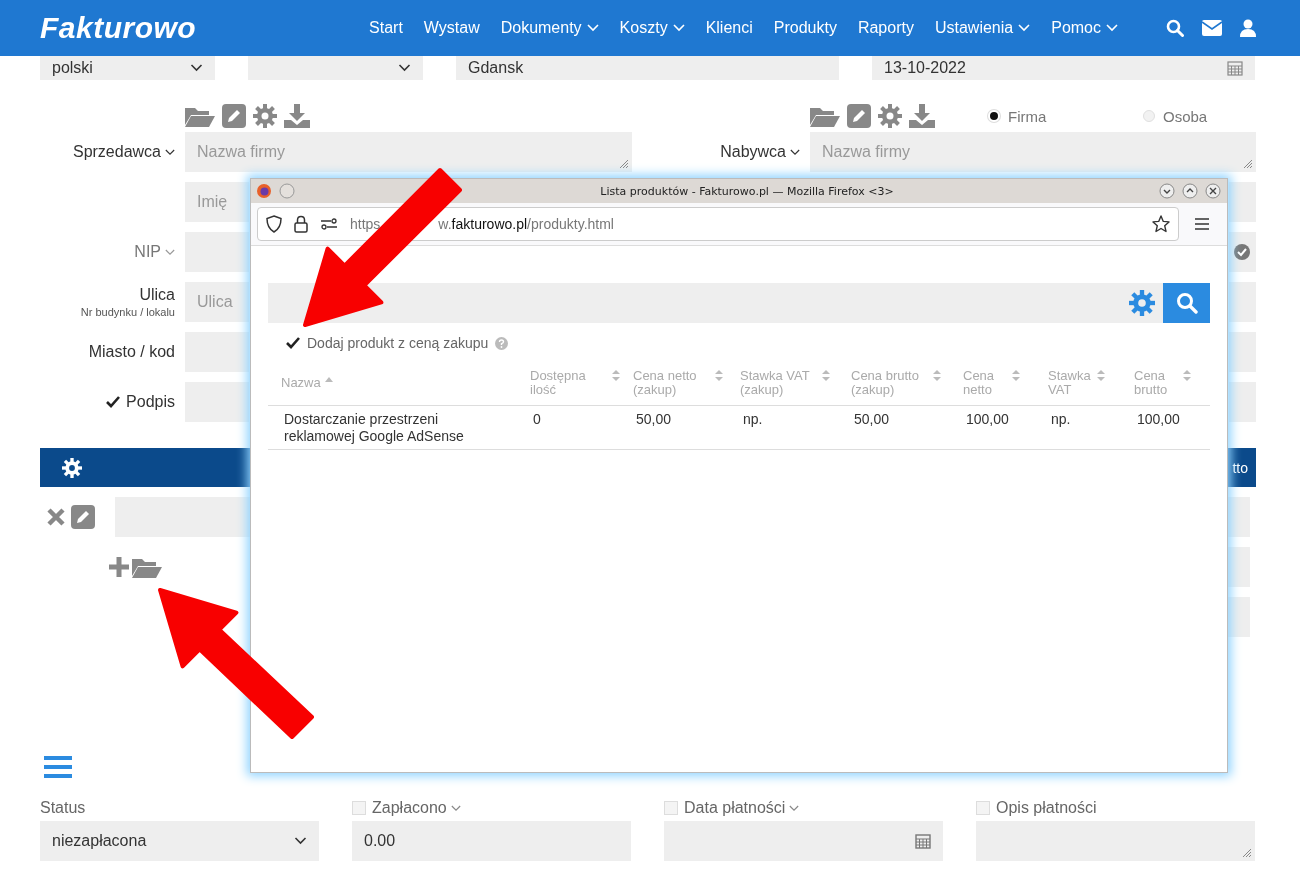 This screenshot has height=873, width=1300. What do you see at coordinates (217, 352) in the screenshot?
I see `city-postcode-field` at bounding box center [217, 352].